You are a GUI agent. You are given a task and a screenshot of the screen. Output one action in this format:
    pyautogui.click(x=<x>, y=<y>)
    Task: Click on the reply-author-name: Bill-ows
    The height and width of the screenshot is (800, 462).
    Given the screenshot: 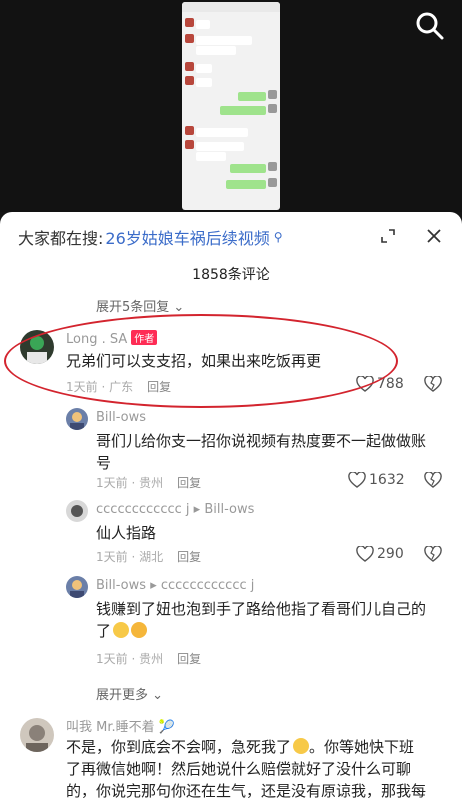 What is the action you would take?
    pyautogui.click(x=121, y=585)
    